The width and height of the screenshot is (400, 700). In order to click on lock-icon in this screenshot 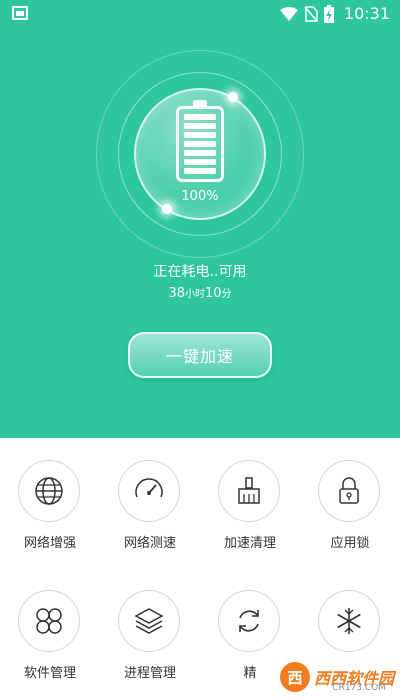, I will do `click(349, 490)`.